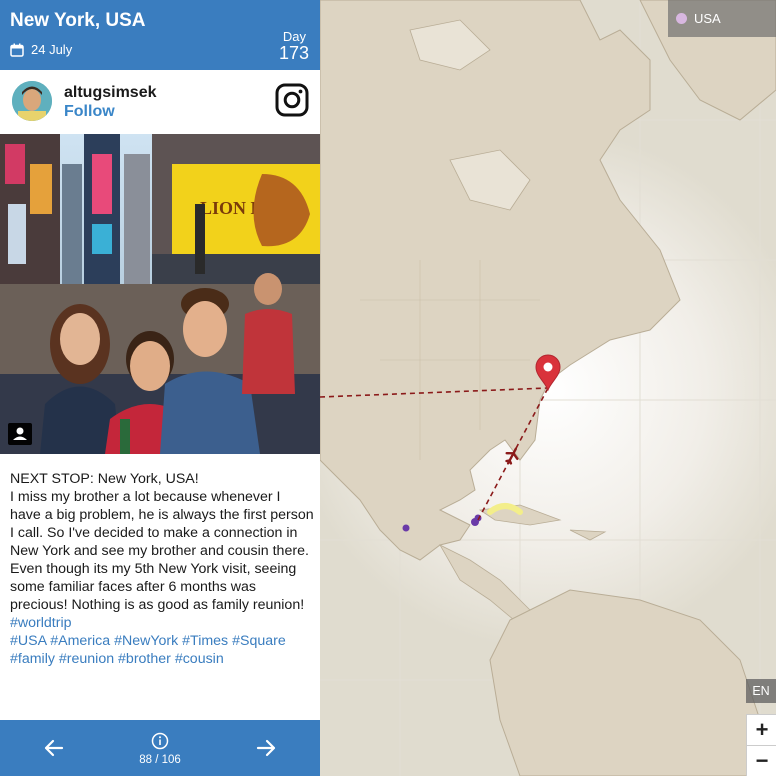 Image resolution: width=776 pixels, height=776 pixels. I want to click on date-row: 24 July, so click(41, 50).